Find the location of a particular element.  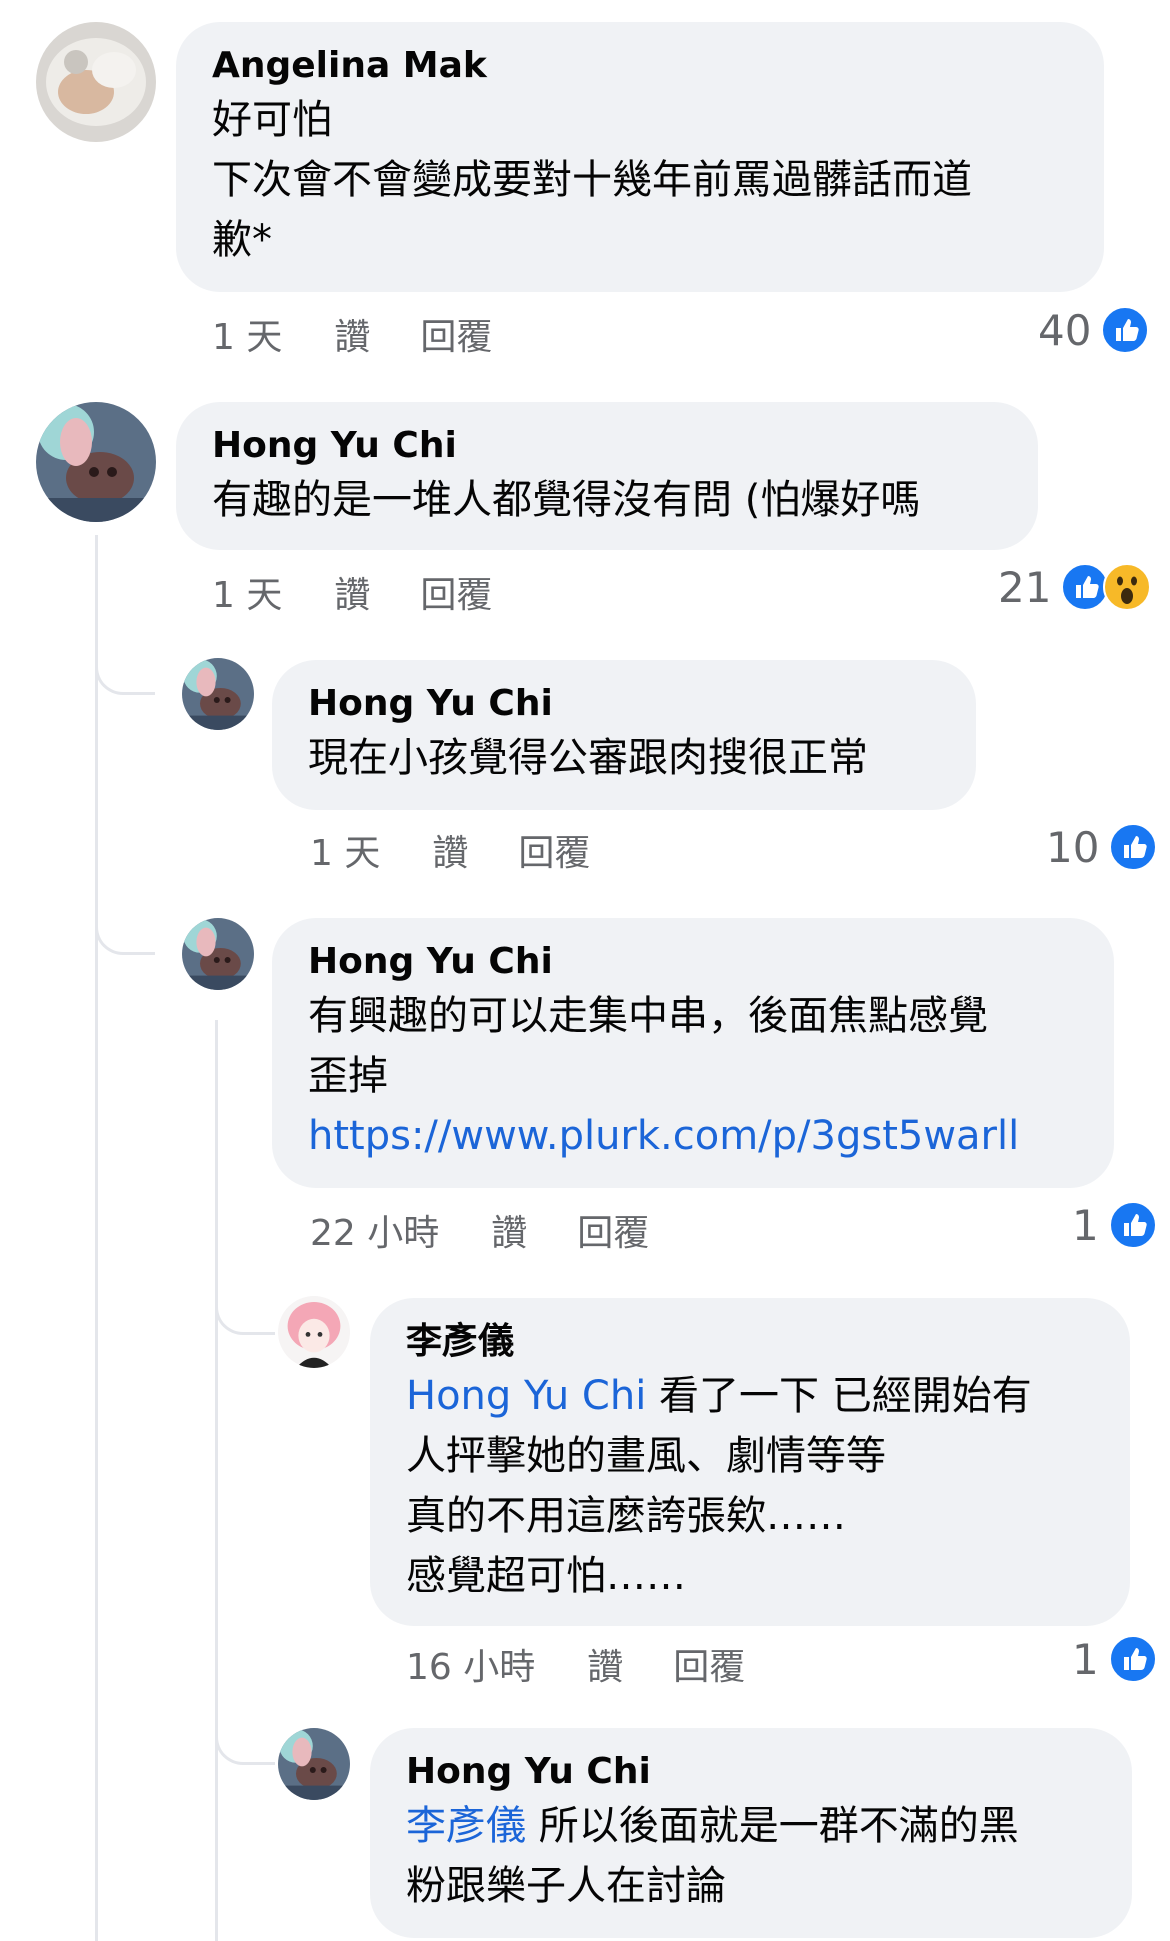

reaction-summary: 40 is located at coordinates (1094, 330).